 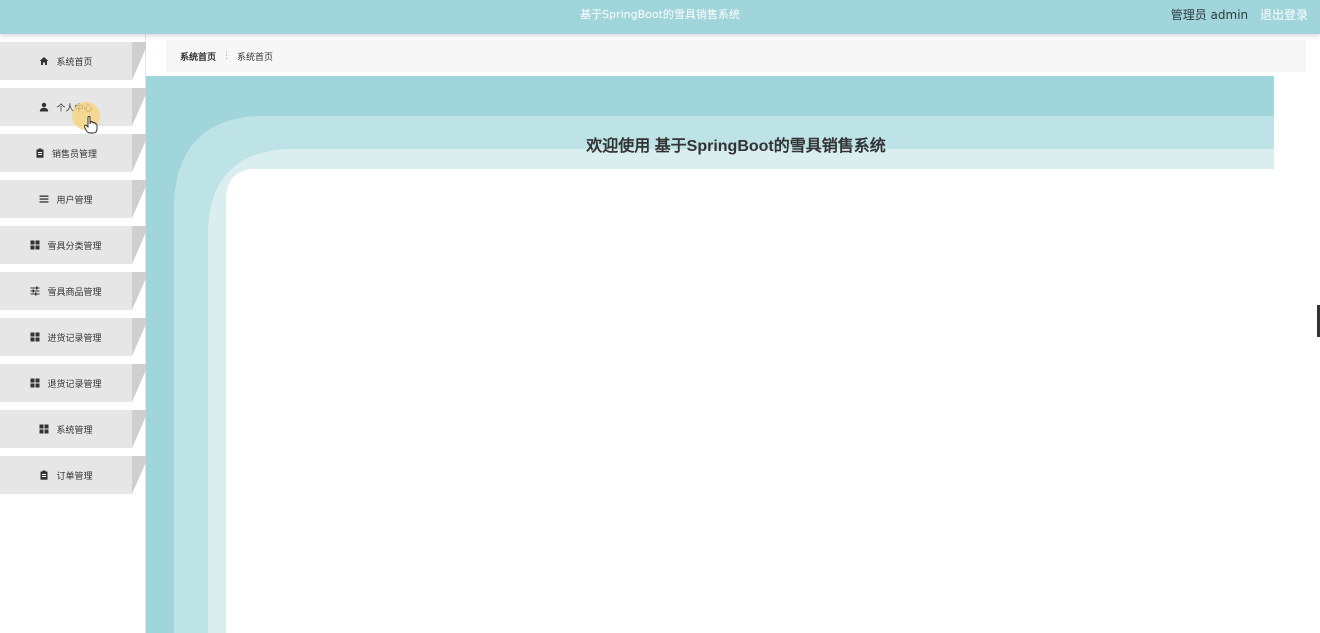 I want to click on sidebar-item-3: 销售员管理, so click(x=73, y=153).